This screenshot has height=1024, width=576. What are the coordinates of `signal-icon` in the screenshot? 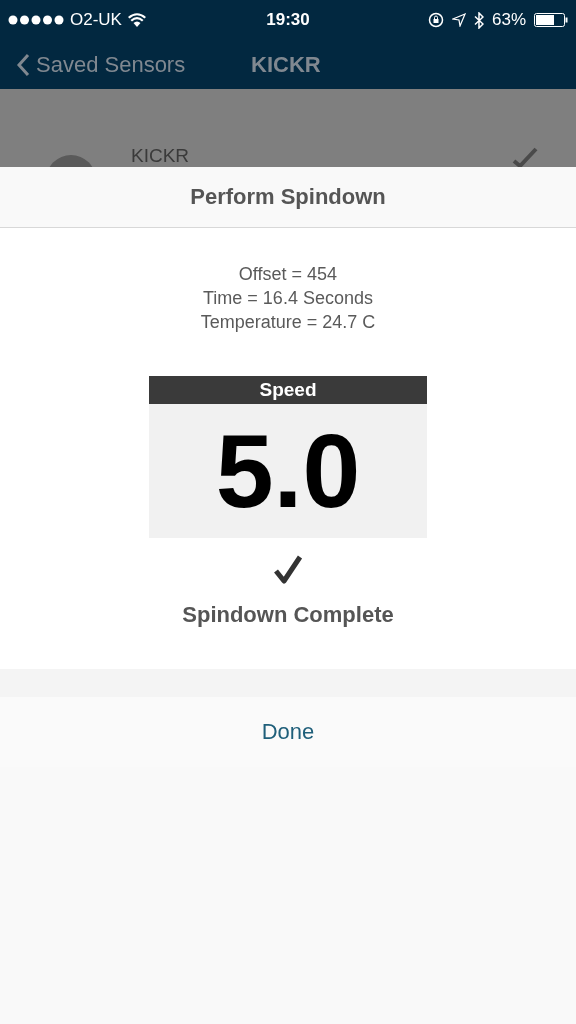 It's located at (36, 20).